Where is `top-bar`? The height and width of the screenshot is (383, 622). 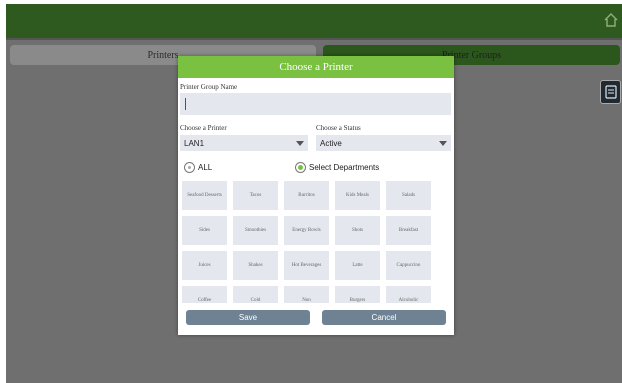
top-bar is located at coordinates (314, 22).